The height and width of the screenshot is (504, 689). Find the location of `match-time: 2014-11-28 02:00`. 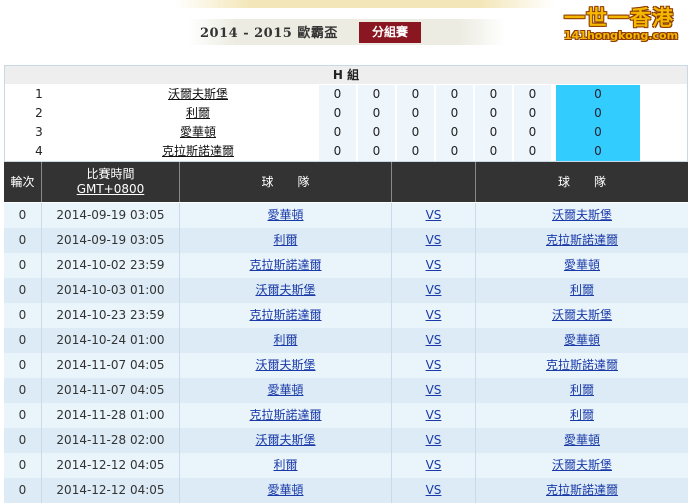

match-time: 2014-11-28 02:00 is located at coordinates (110, 440).